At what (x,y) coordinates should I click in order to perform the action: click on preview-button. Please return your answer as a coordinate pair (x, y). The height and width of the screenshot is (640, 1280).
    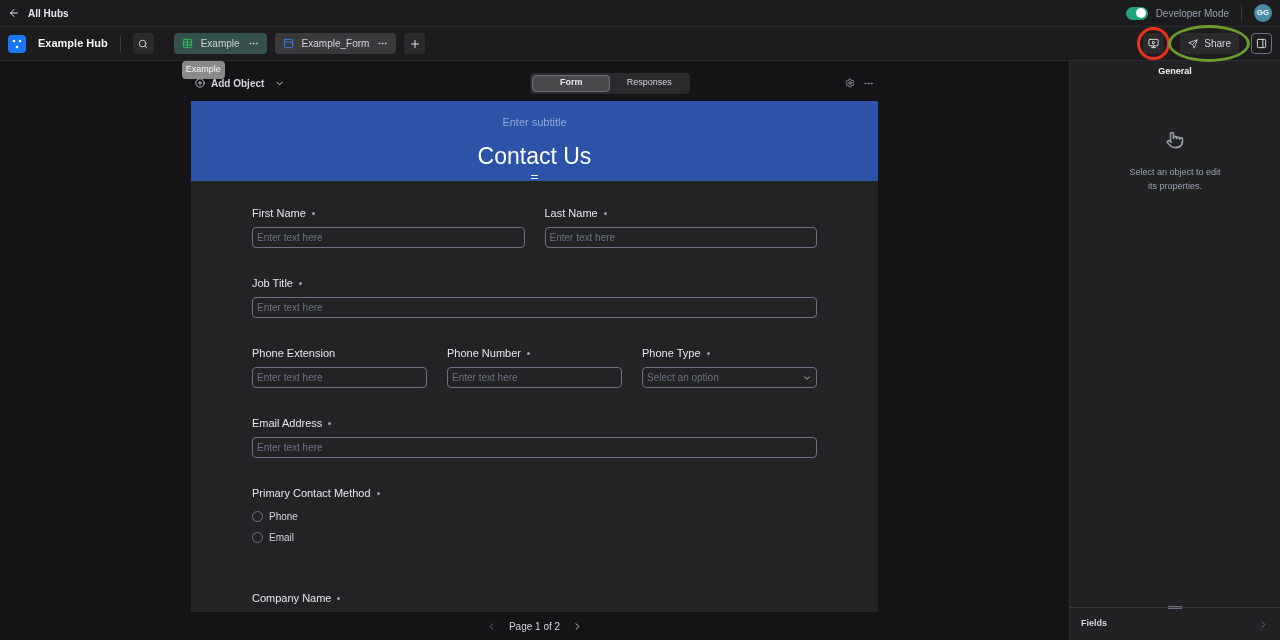
    Looking at the image, I should click on (1154, 43).